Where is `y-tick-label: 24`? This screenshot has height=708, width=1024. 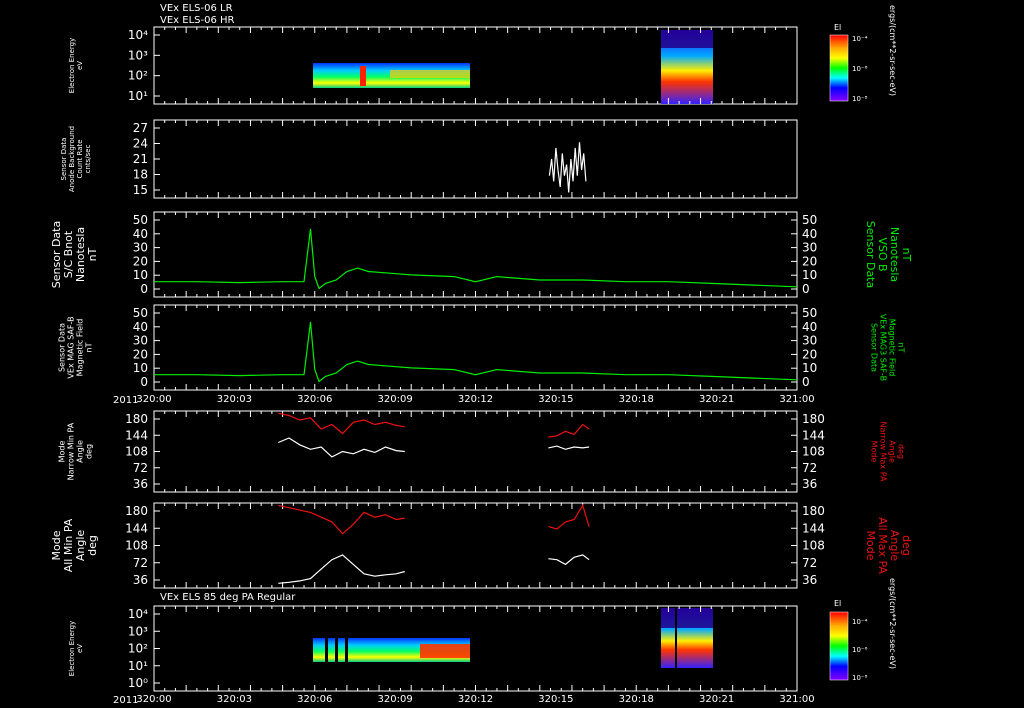 y-tick-label: 24 is located at coordinates (140, 144).